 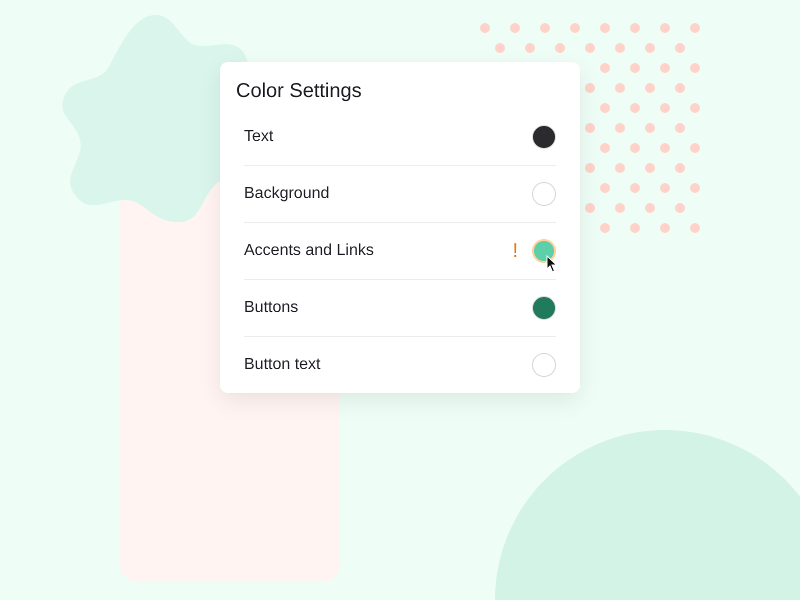 I want to click on setting-label: Accents and Links, so click(x=309, y=251).